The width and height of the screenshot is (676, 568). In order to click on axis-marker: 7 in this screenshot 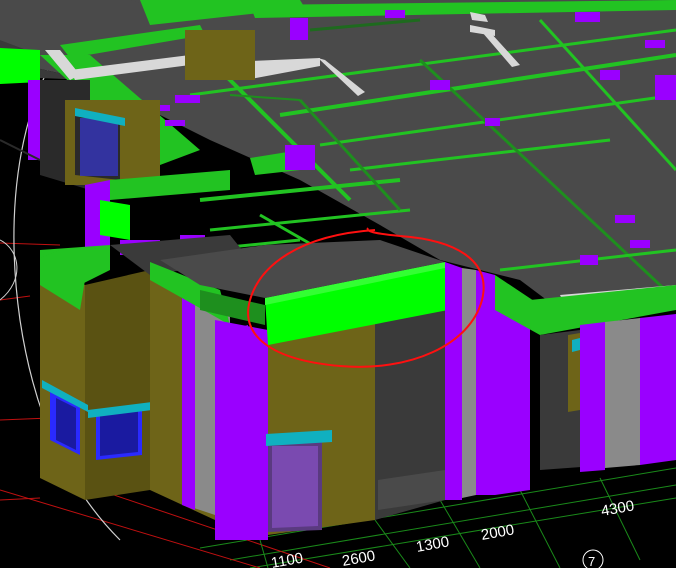, I will do `click(593, 558)`.